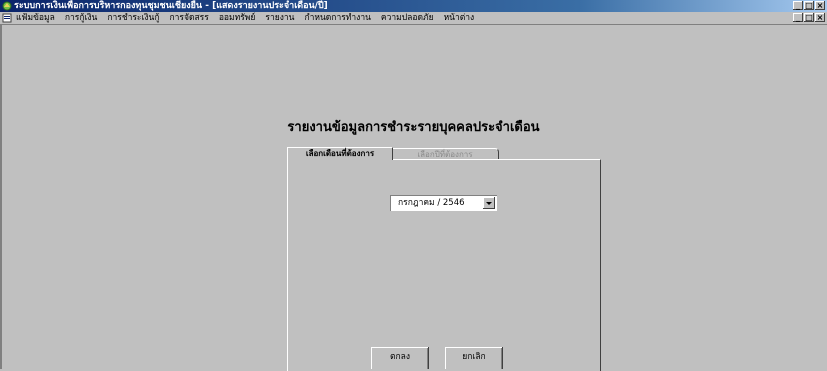 The height and width of the screenshot is (371, 827). Describe the element at coordinates (809, 17) in the screenshot. I see `doc-restore-button: □` at that location.